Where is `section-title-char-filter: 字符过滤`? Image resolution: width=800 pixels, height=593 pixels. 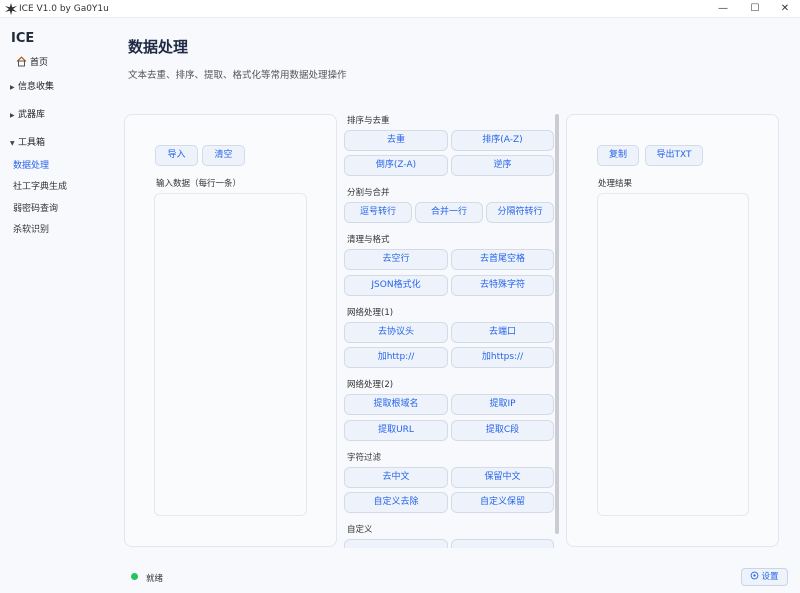 section-title-char-filter: 字符过滤 is located at coordinates (364, 458).